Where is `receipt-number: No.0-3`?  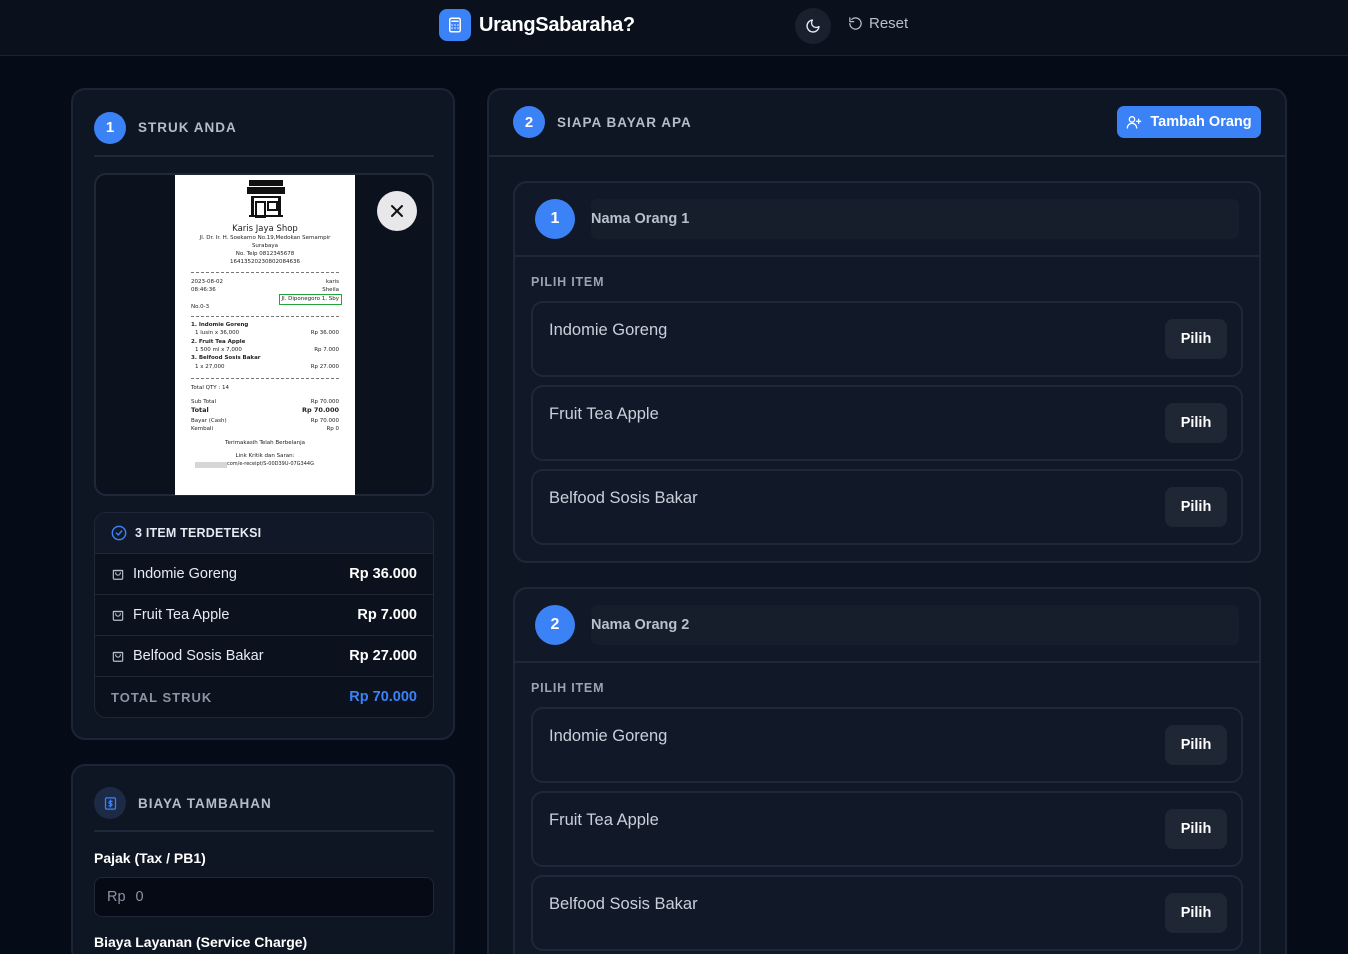 receipt-number: No.0-3 is located at coordinates (200, 307).